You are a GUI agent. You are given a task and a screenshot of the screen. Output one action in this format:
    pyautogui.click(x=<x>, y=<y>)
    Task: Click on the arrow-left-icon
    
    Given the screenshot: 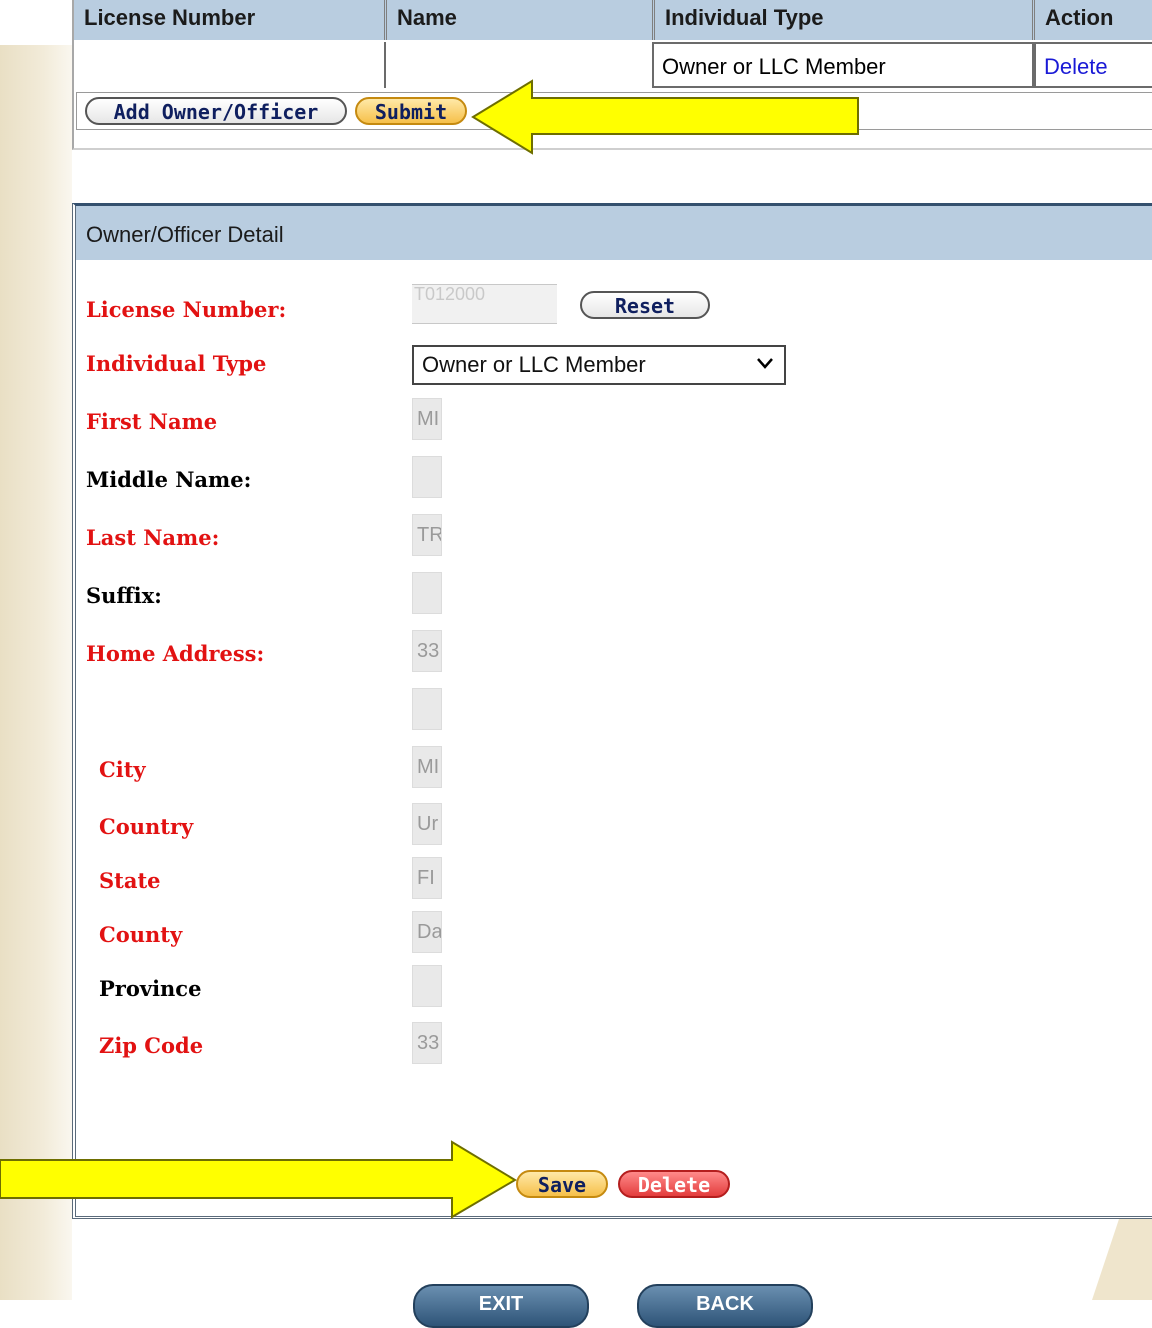 What is the action you would take?
    pyautogui.click(x=665, y=117)
    